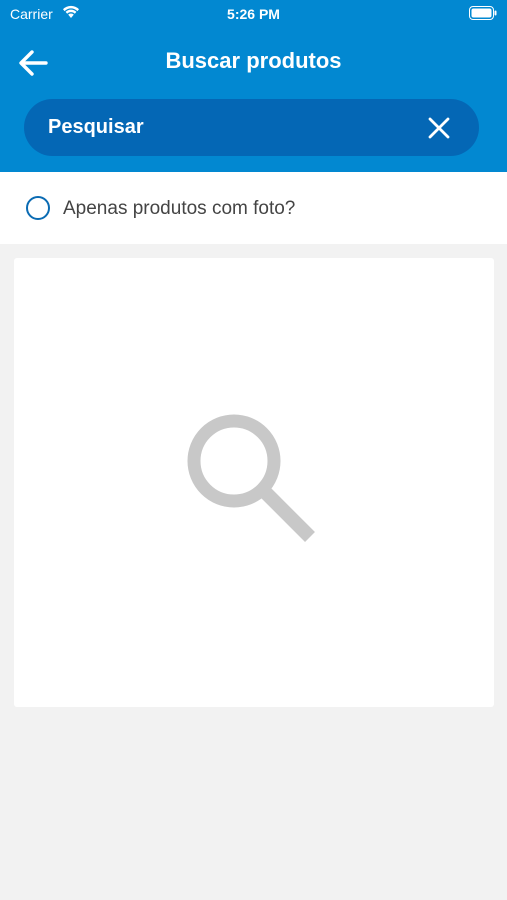 Image resolution: width=507 pixels, height=900 pixels. Describe the element at coordinates (179, 208) in the screenshot. I see `photo-filter-label: Apenas produtos com foto?` at that location.